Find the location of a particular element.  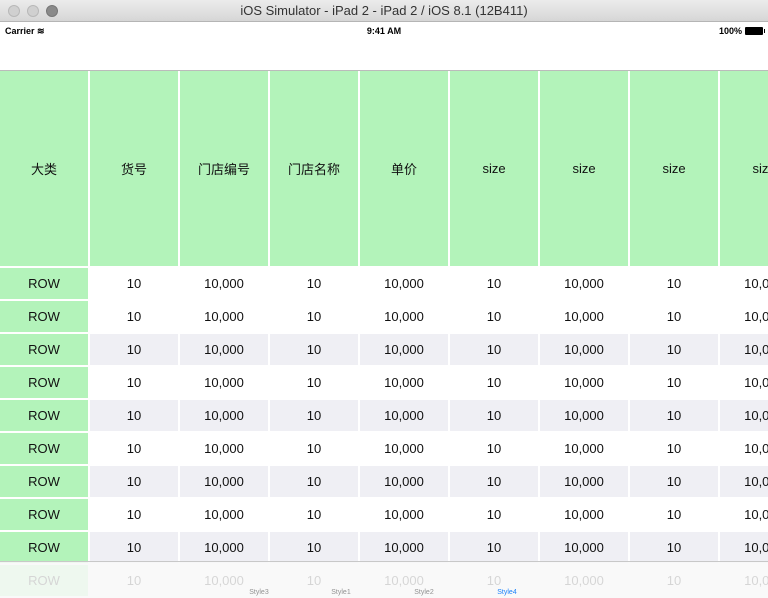

column-header: 门店编号 is located at coordinates (224, 168).